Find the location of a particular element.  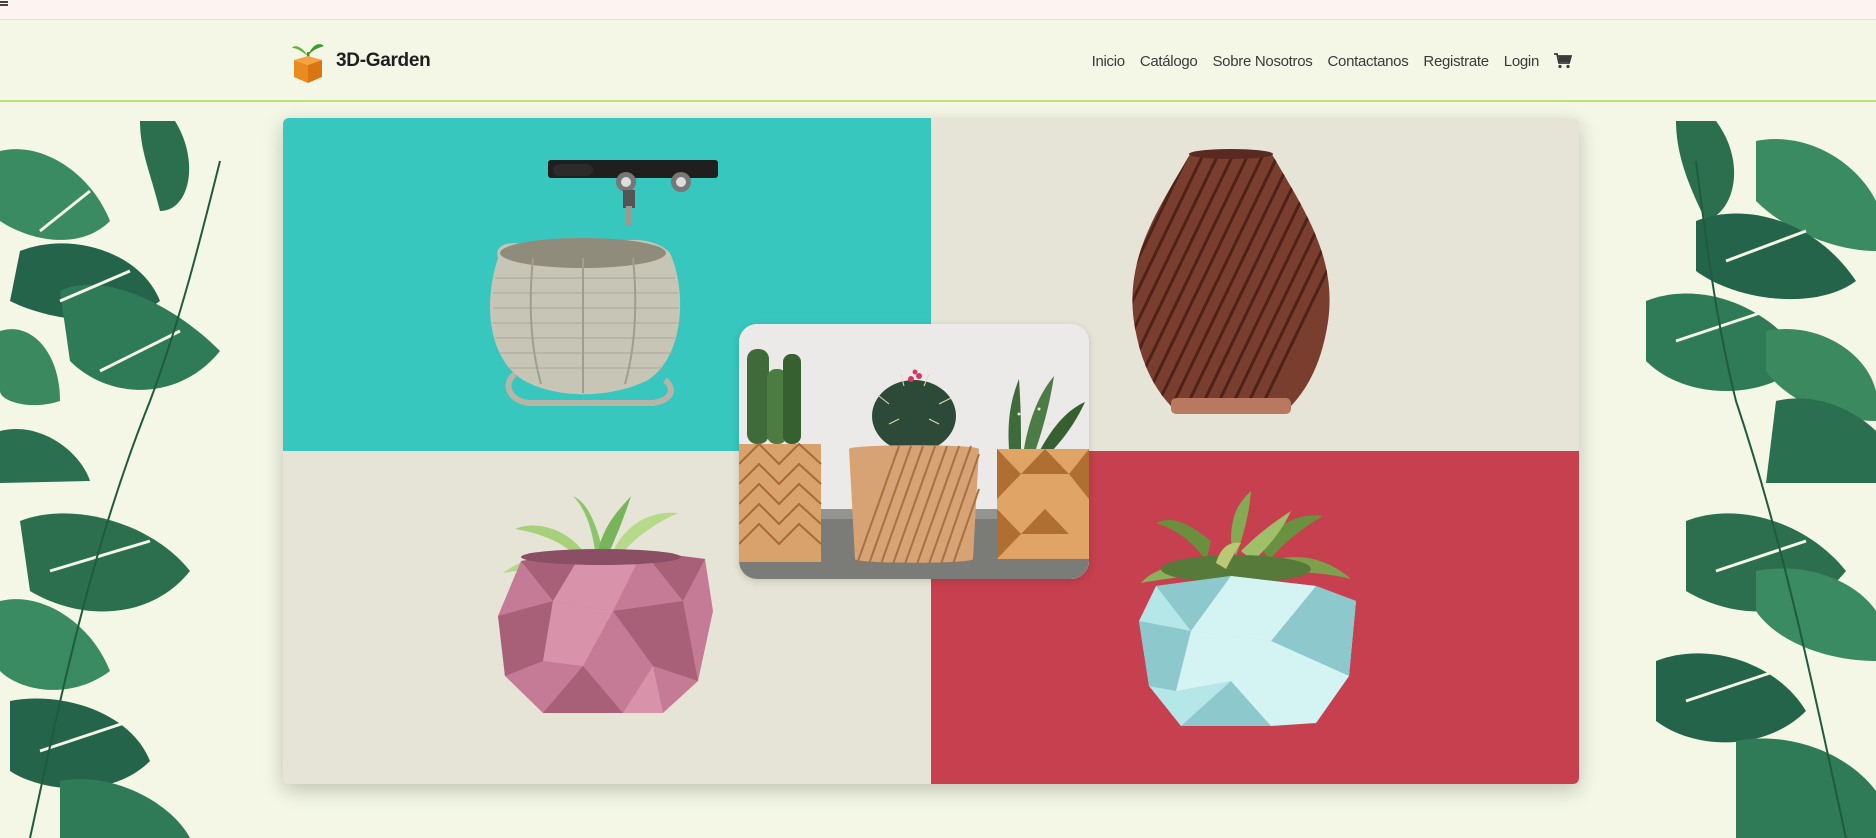

menu-icon is located at coordinates (10, 3).